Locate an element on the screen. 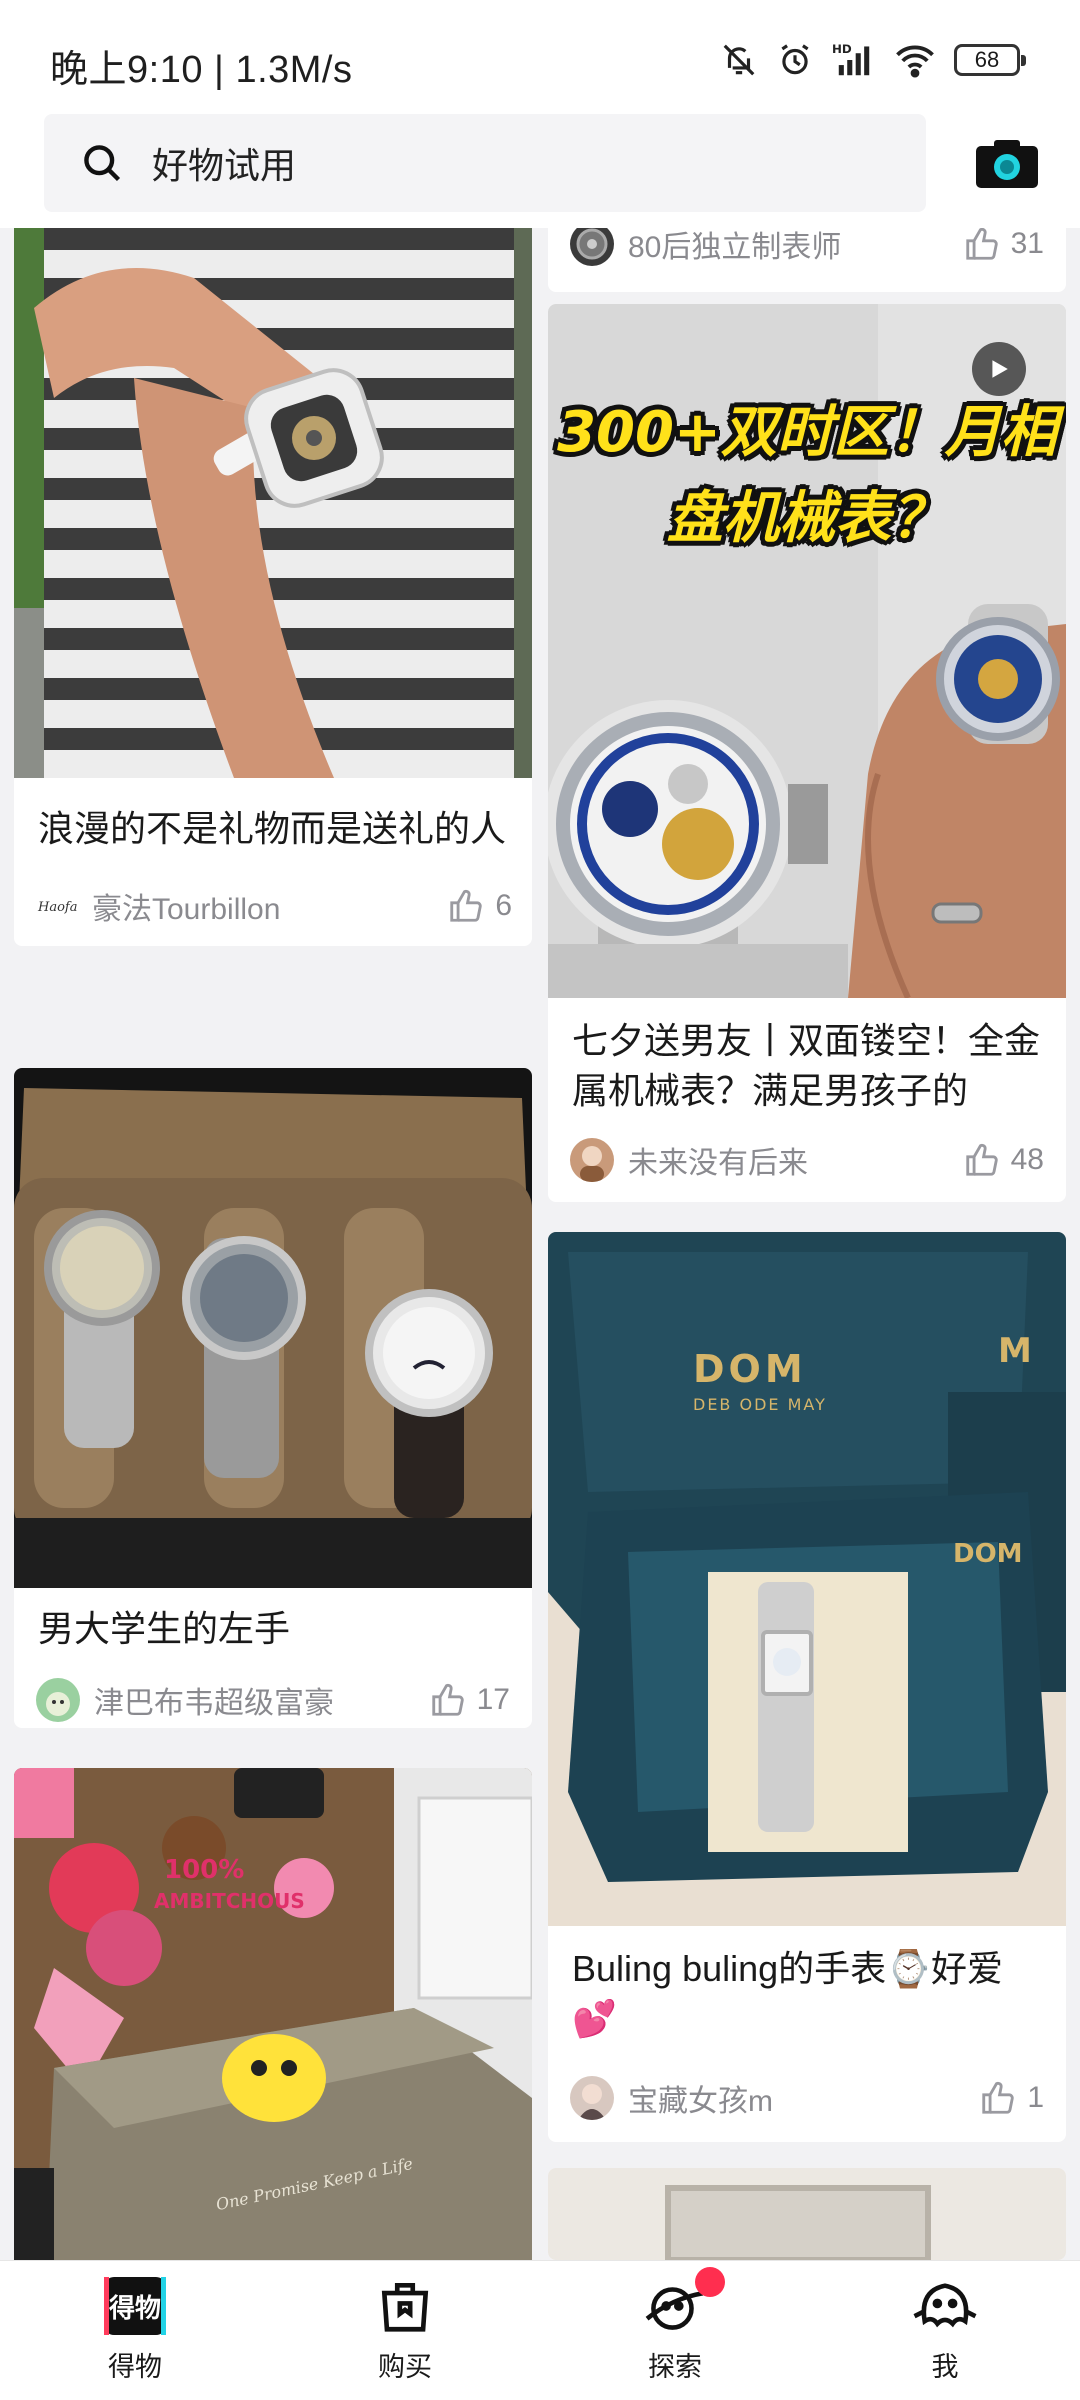 The image size is (1080, 2400). author-name: 80后独立制表师 is located at coordinates (795, 247).